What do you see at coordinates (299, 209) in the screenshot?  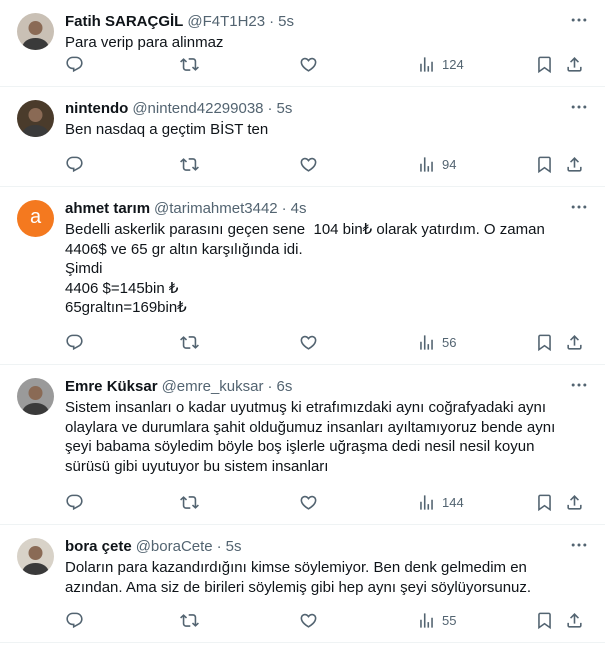 I see `timestamp: 4s` at bounding box center [299, 209].